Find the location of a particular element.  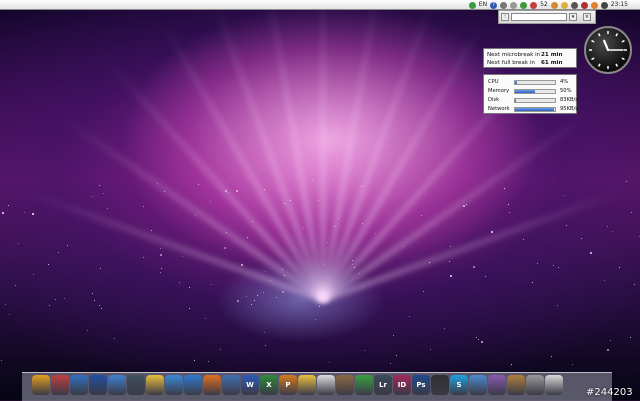

search-widget: ⁝ ▾ × is located at coordinates (547, 17).